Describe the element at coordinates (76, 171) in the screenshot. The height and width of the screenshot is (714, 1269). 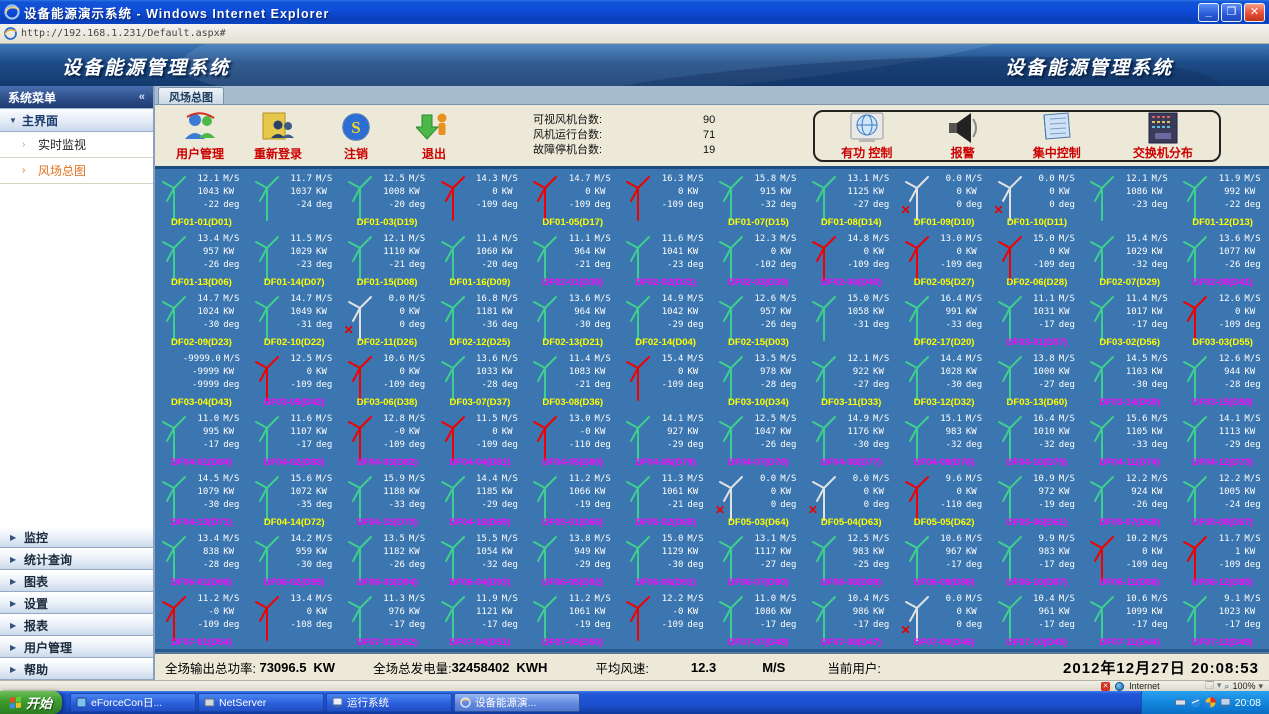
I see `sidebar-item-windfarm-overview: › 风场总图` at that location.